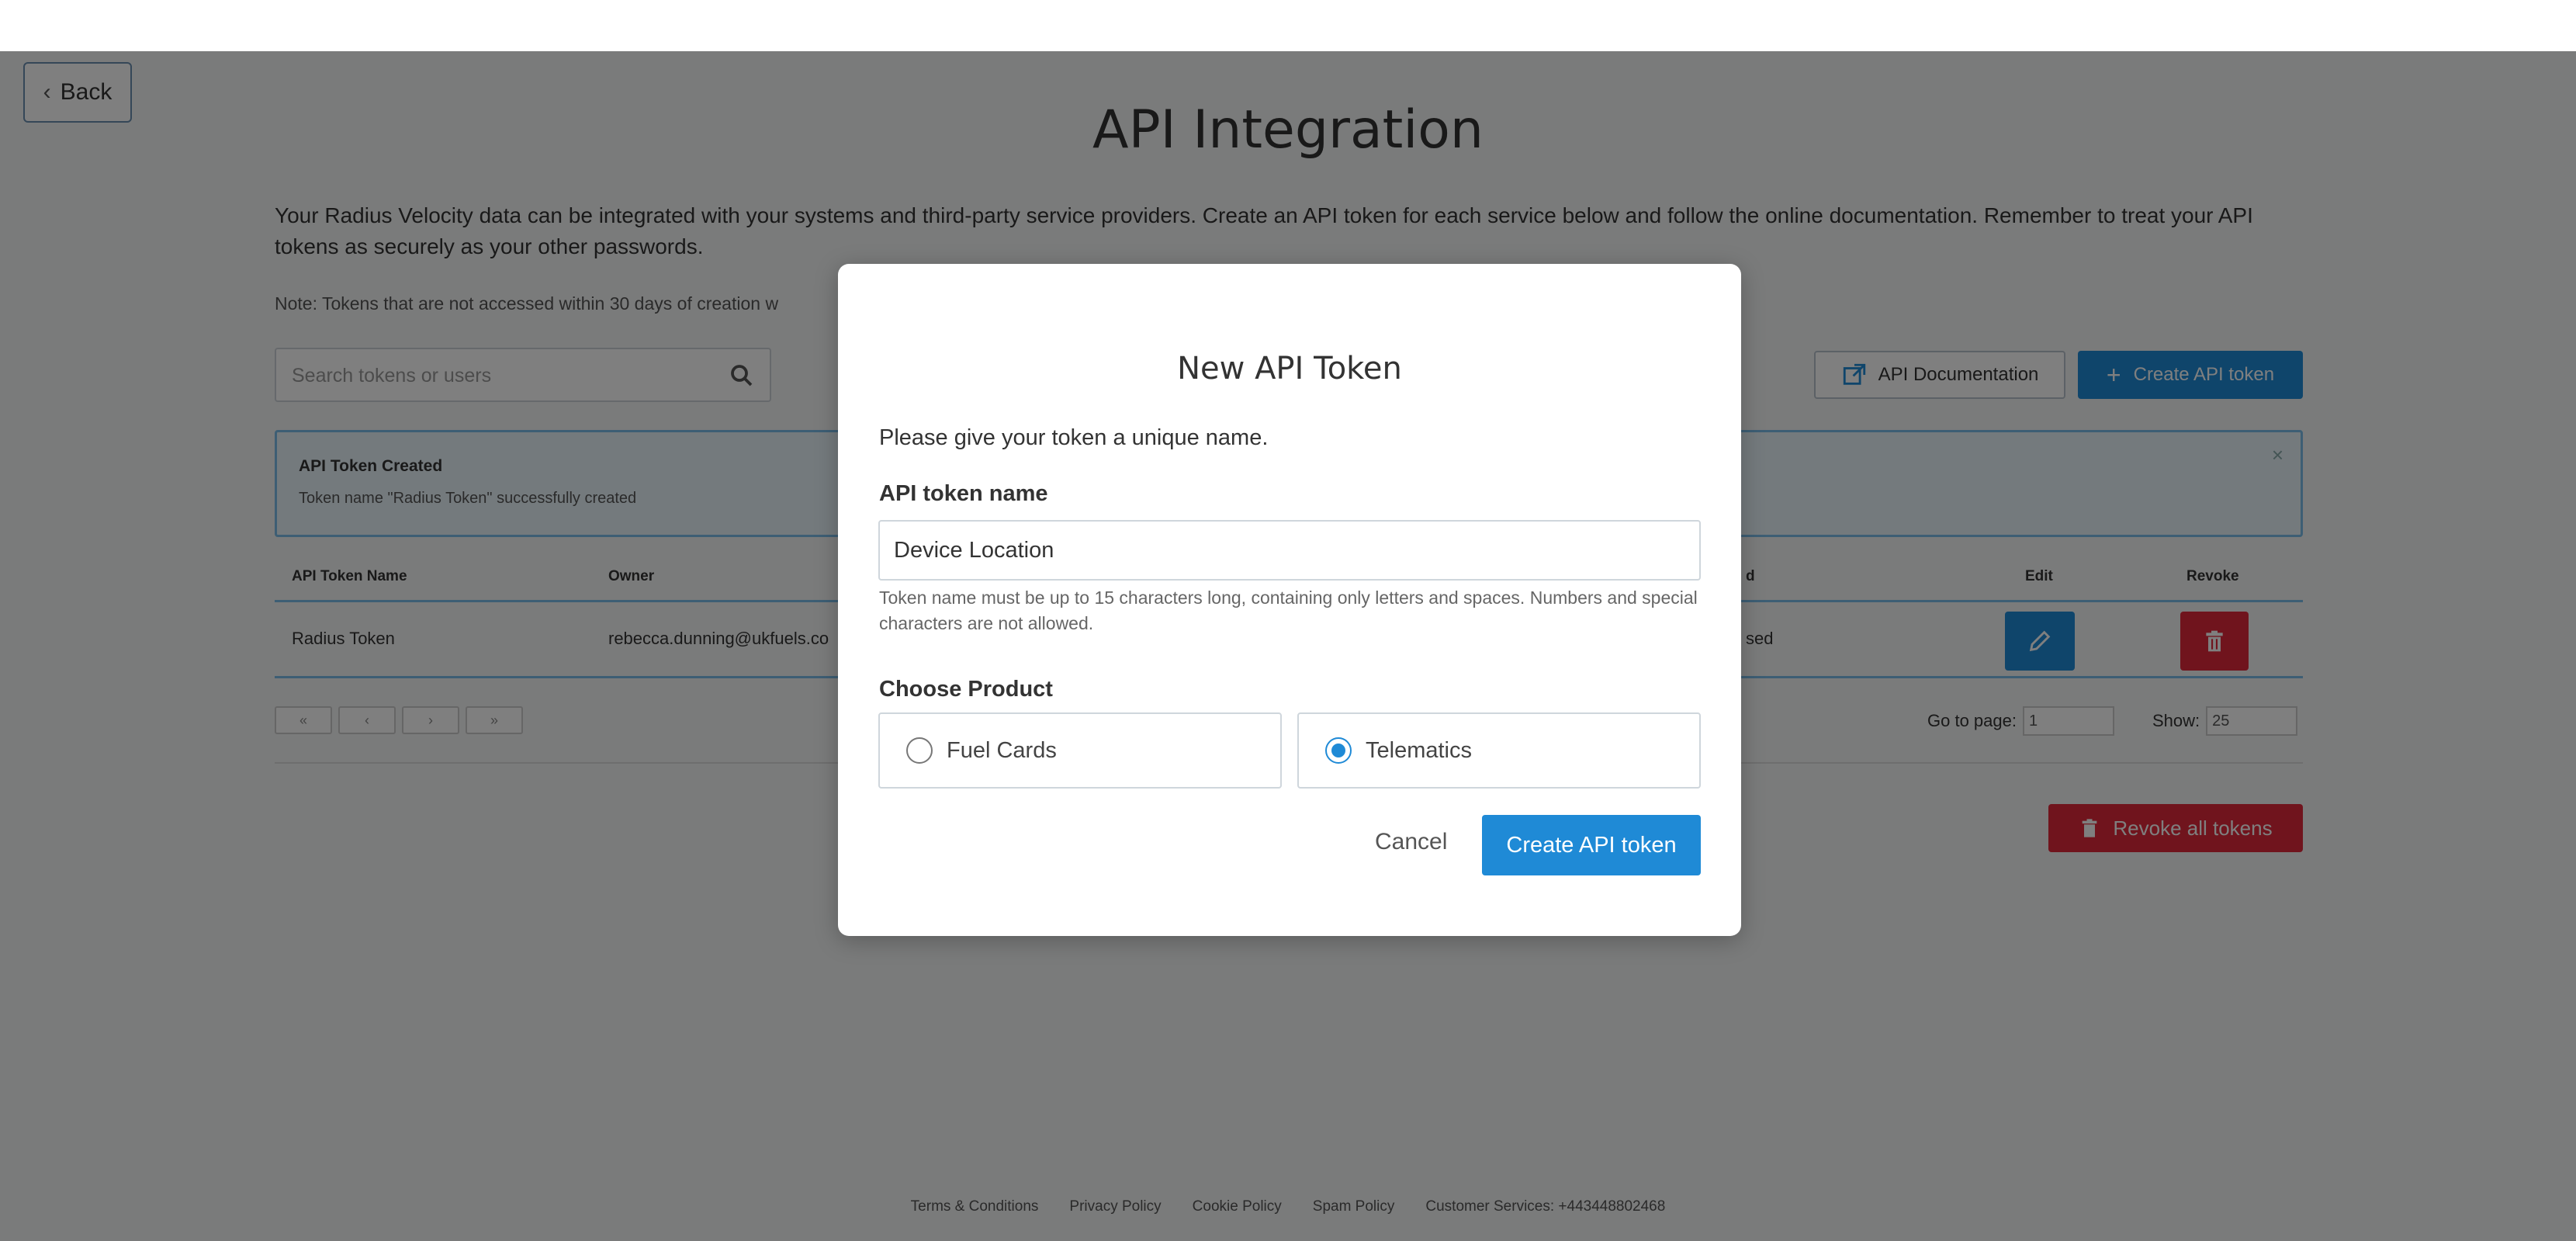 This screenshot has height=1241, width=2576. I want to click on product-option-telematics: Telematics, so click(1499, 750).